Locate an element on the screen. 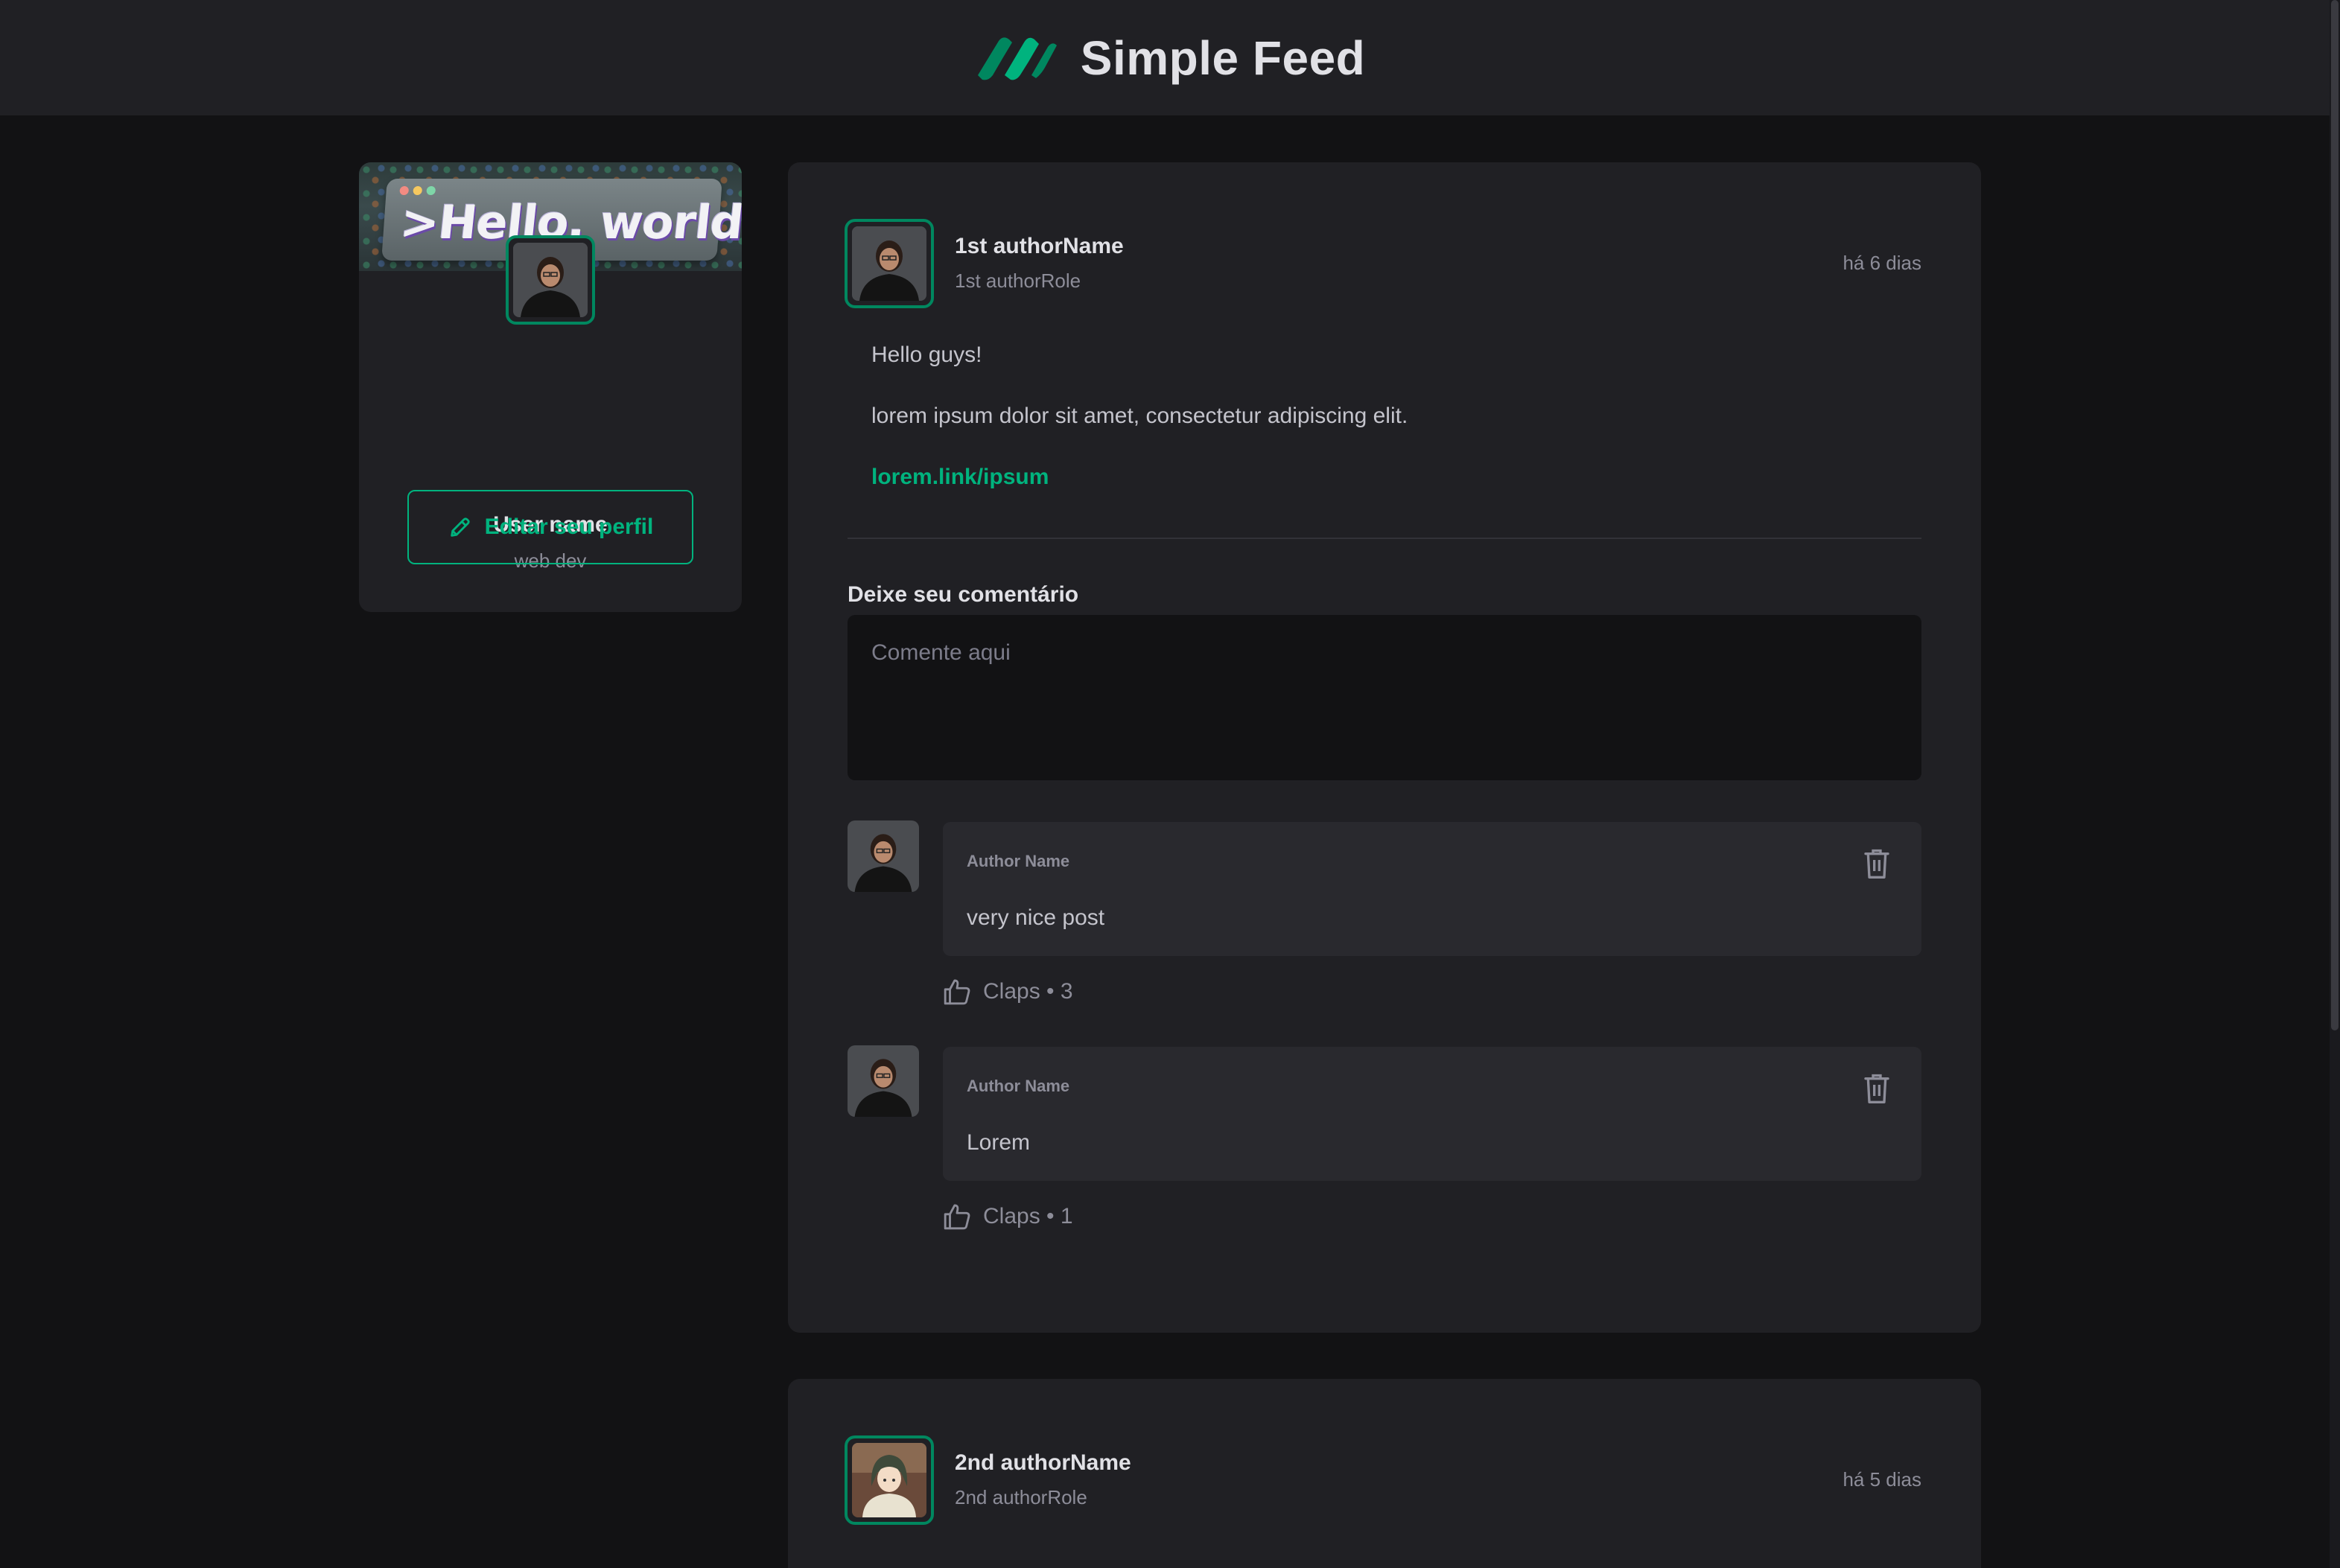 The height and width of the screenshot is (1568, 2340). post-author-role: 1st authorRole is located at coordinates (1018, 281).